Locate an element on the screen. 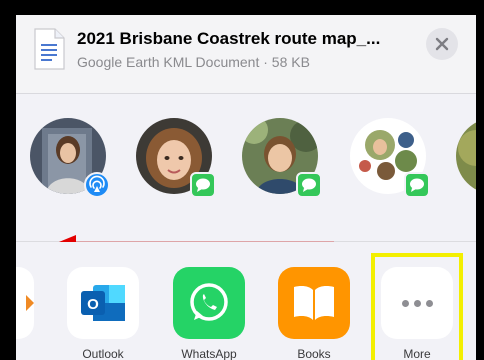  airdrop-icon is located at coordinates (97, 185).